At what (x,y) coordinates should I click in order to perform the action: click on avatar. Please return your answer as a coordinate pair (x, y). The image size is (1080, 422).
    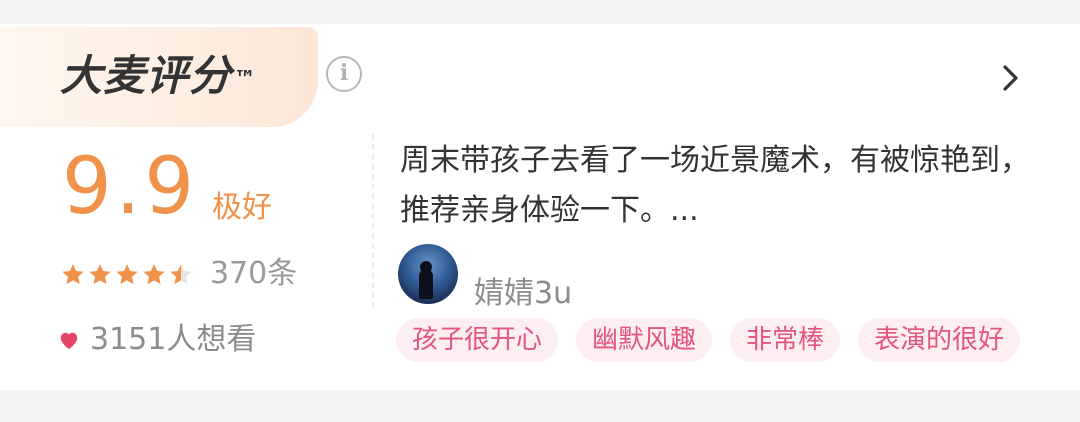
    Looking at the image, I should click on (428, 274).